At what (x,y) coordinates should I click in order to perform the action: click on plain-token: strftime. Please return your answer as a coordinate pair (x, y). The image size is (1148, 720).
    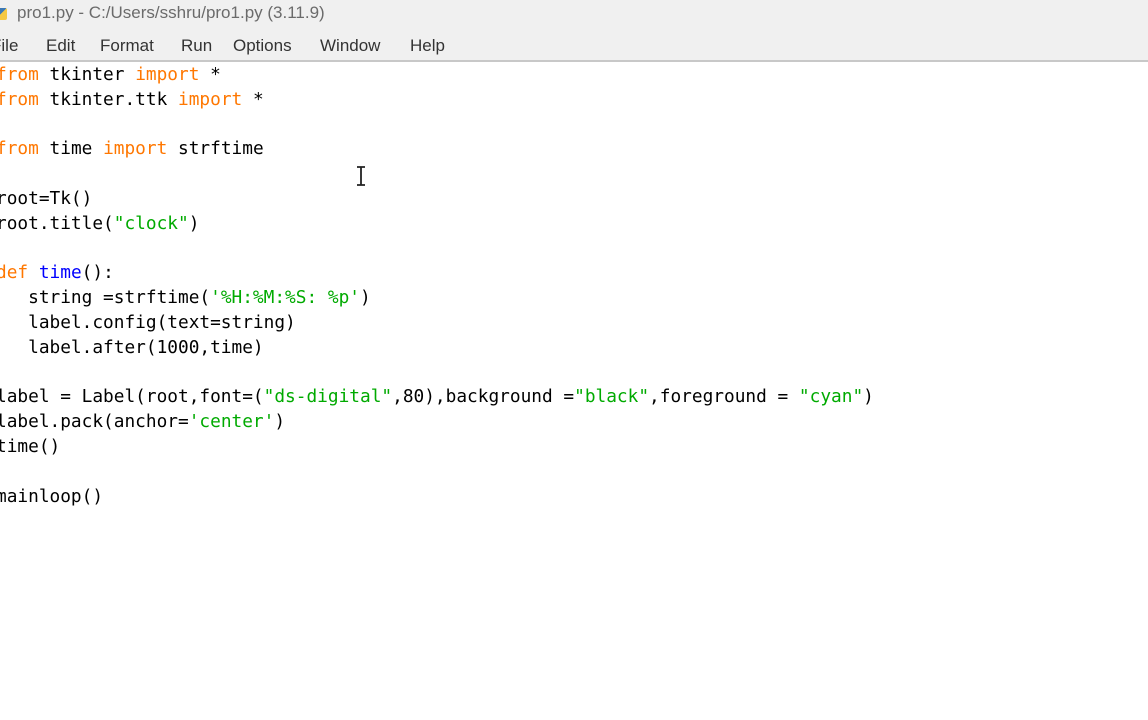
    Looking at the image, I should click on (215, 149).